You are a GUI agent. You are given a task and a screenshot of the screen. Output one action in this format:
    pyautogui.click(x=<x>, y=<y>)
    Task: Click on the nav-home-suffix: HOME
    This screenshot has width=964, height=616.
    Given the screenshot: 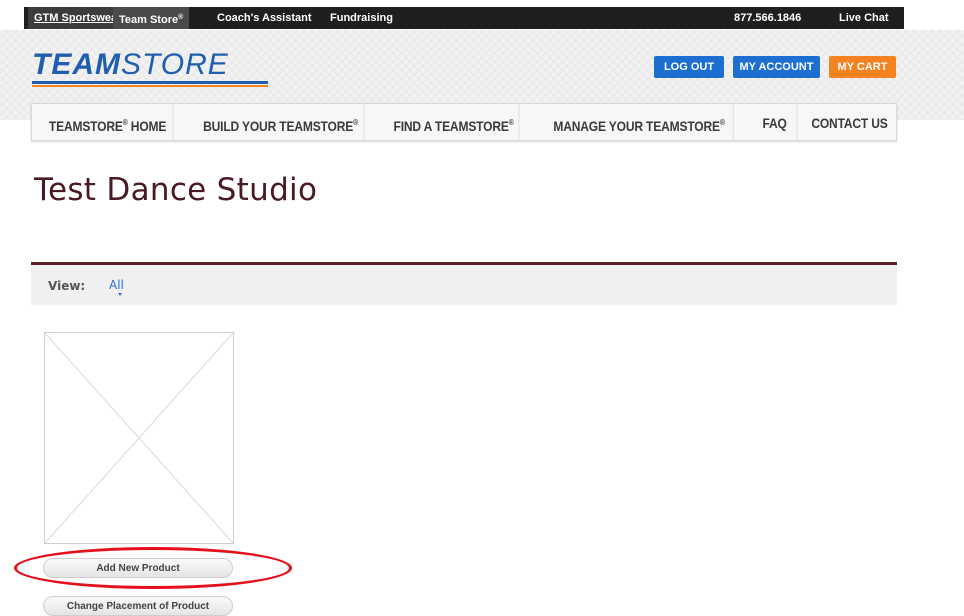 What is the action you would take?
    pyautogui.click(x=147, y=126)
    